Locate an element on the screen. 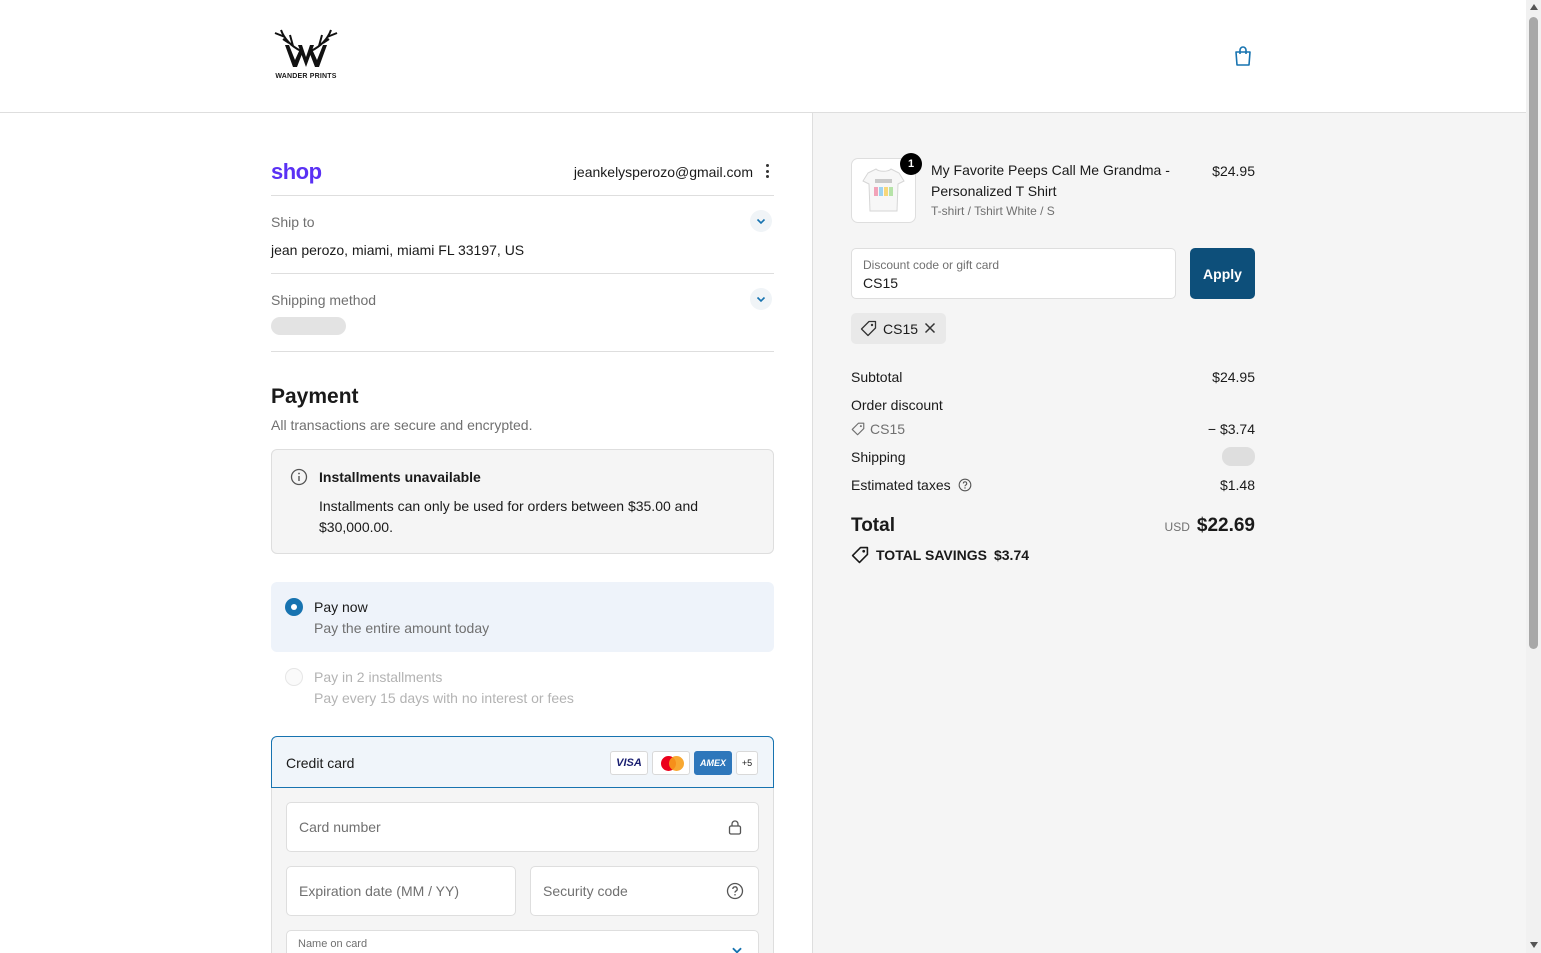 Image resolution: width=1541 pixels, height=953 pixels. info-icon is located at coordinates (299, 477).